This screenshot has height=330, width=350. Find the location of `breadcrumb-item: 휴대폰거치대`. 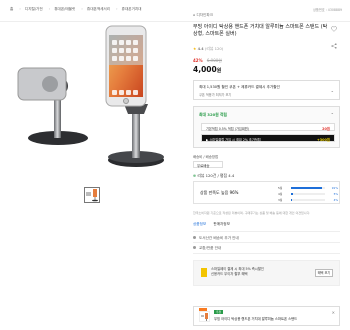

breadcrumb-item: 휴대폰거치대 is located at coordinates (132, 9).